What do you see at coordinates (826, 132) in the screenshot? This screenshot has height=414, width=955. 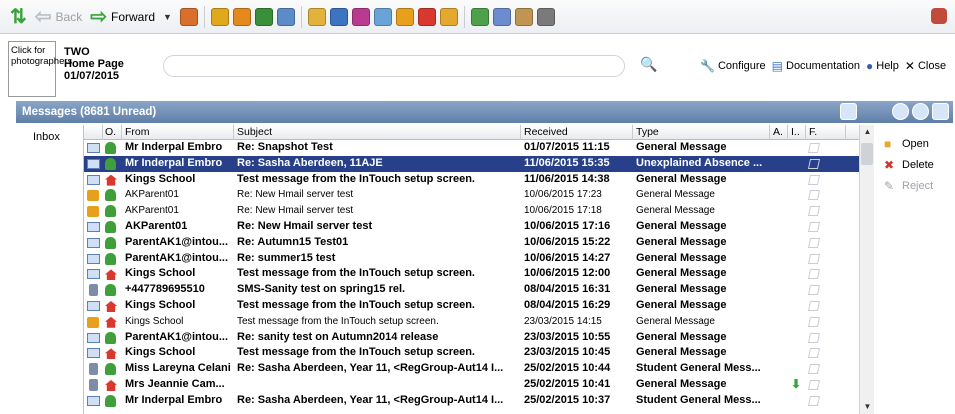 I see `col-f: F.` at bounding box center [826, 132].